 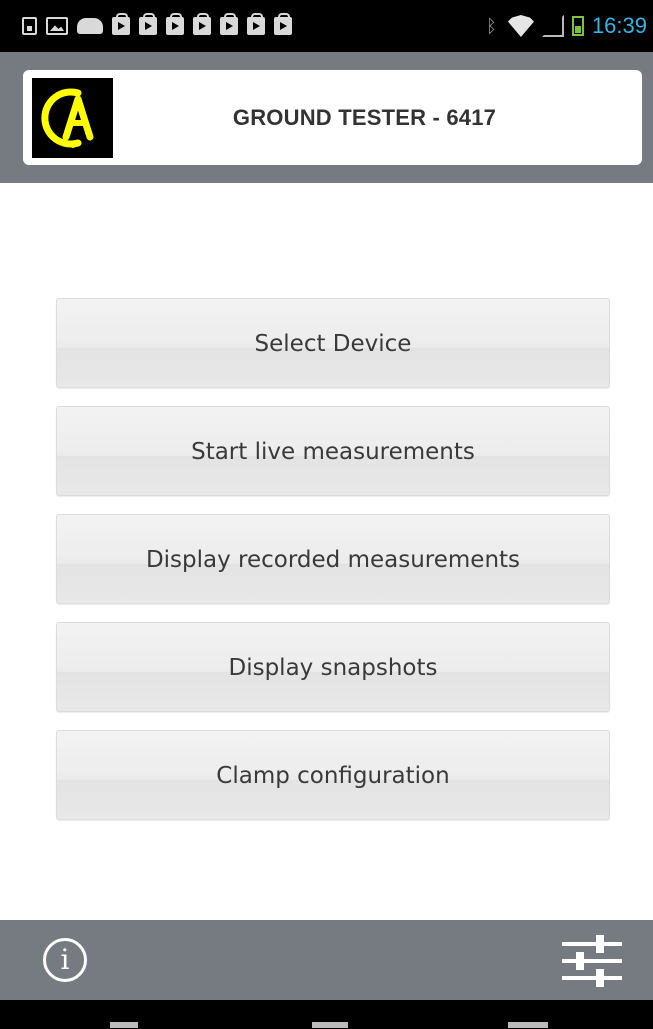 I want to click on system-nav-bar, so click(x=326, y=1014).